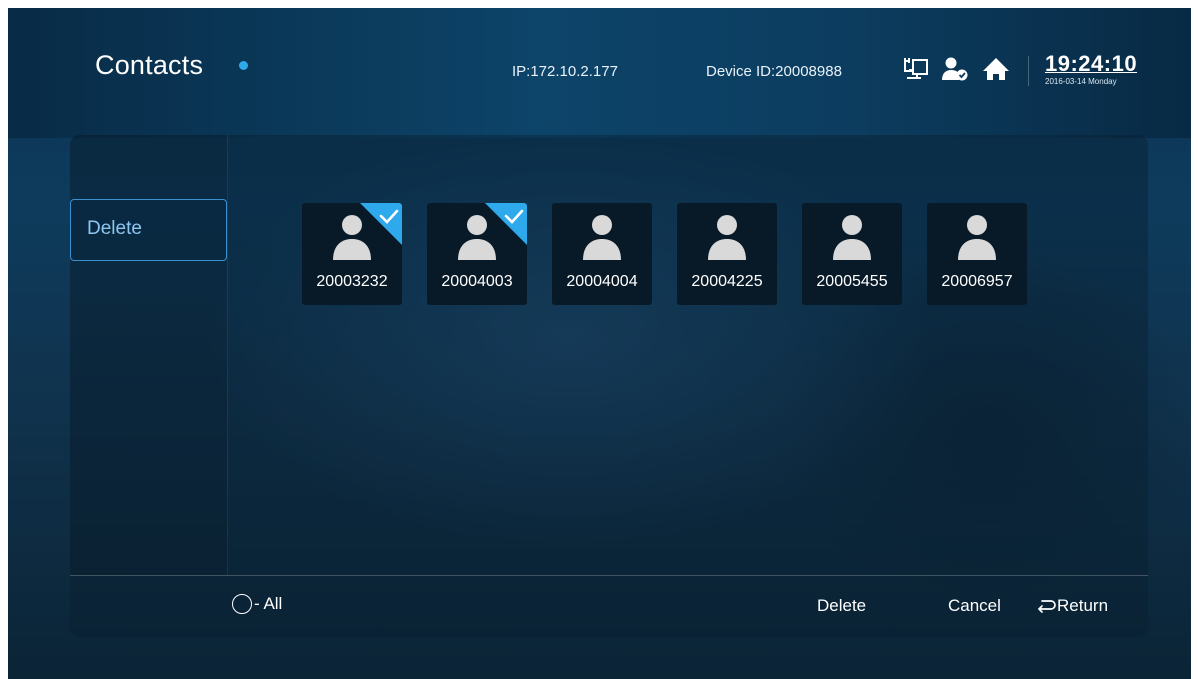 The image size is (1198, 679). What do you see at coordinates (565, 71) in the screenshot?
I see `ip-address: IP:172.10.2.177` at bounding box center [565, 71].